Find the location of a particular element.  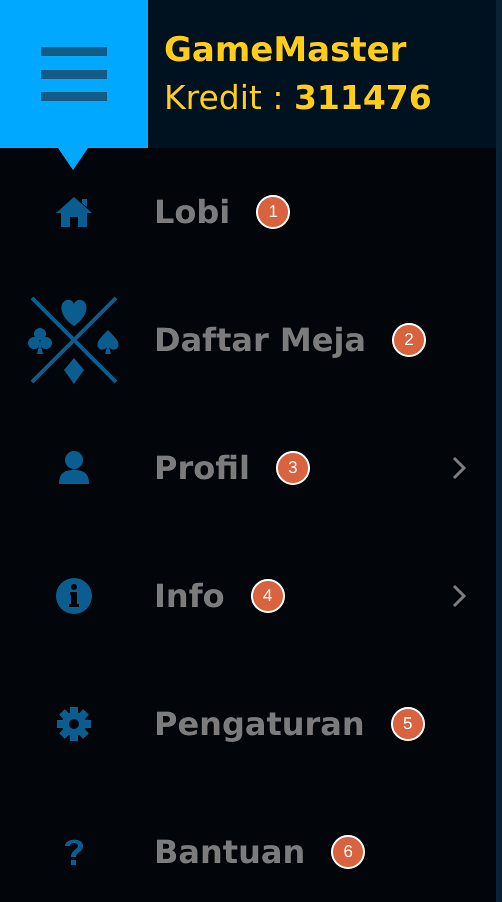

menu-item: Daftar Meja is located at coordinates (260, 340).